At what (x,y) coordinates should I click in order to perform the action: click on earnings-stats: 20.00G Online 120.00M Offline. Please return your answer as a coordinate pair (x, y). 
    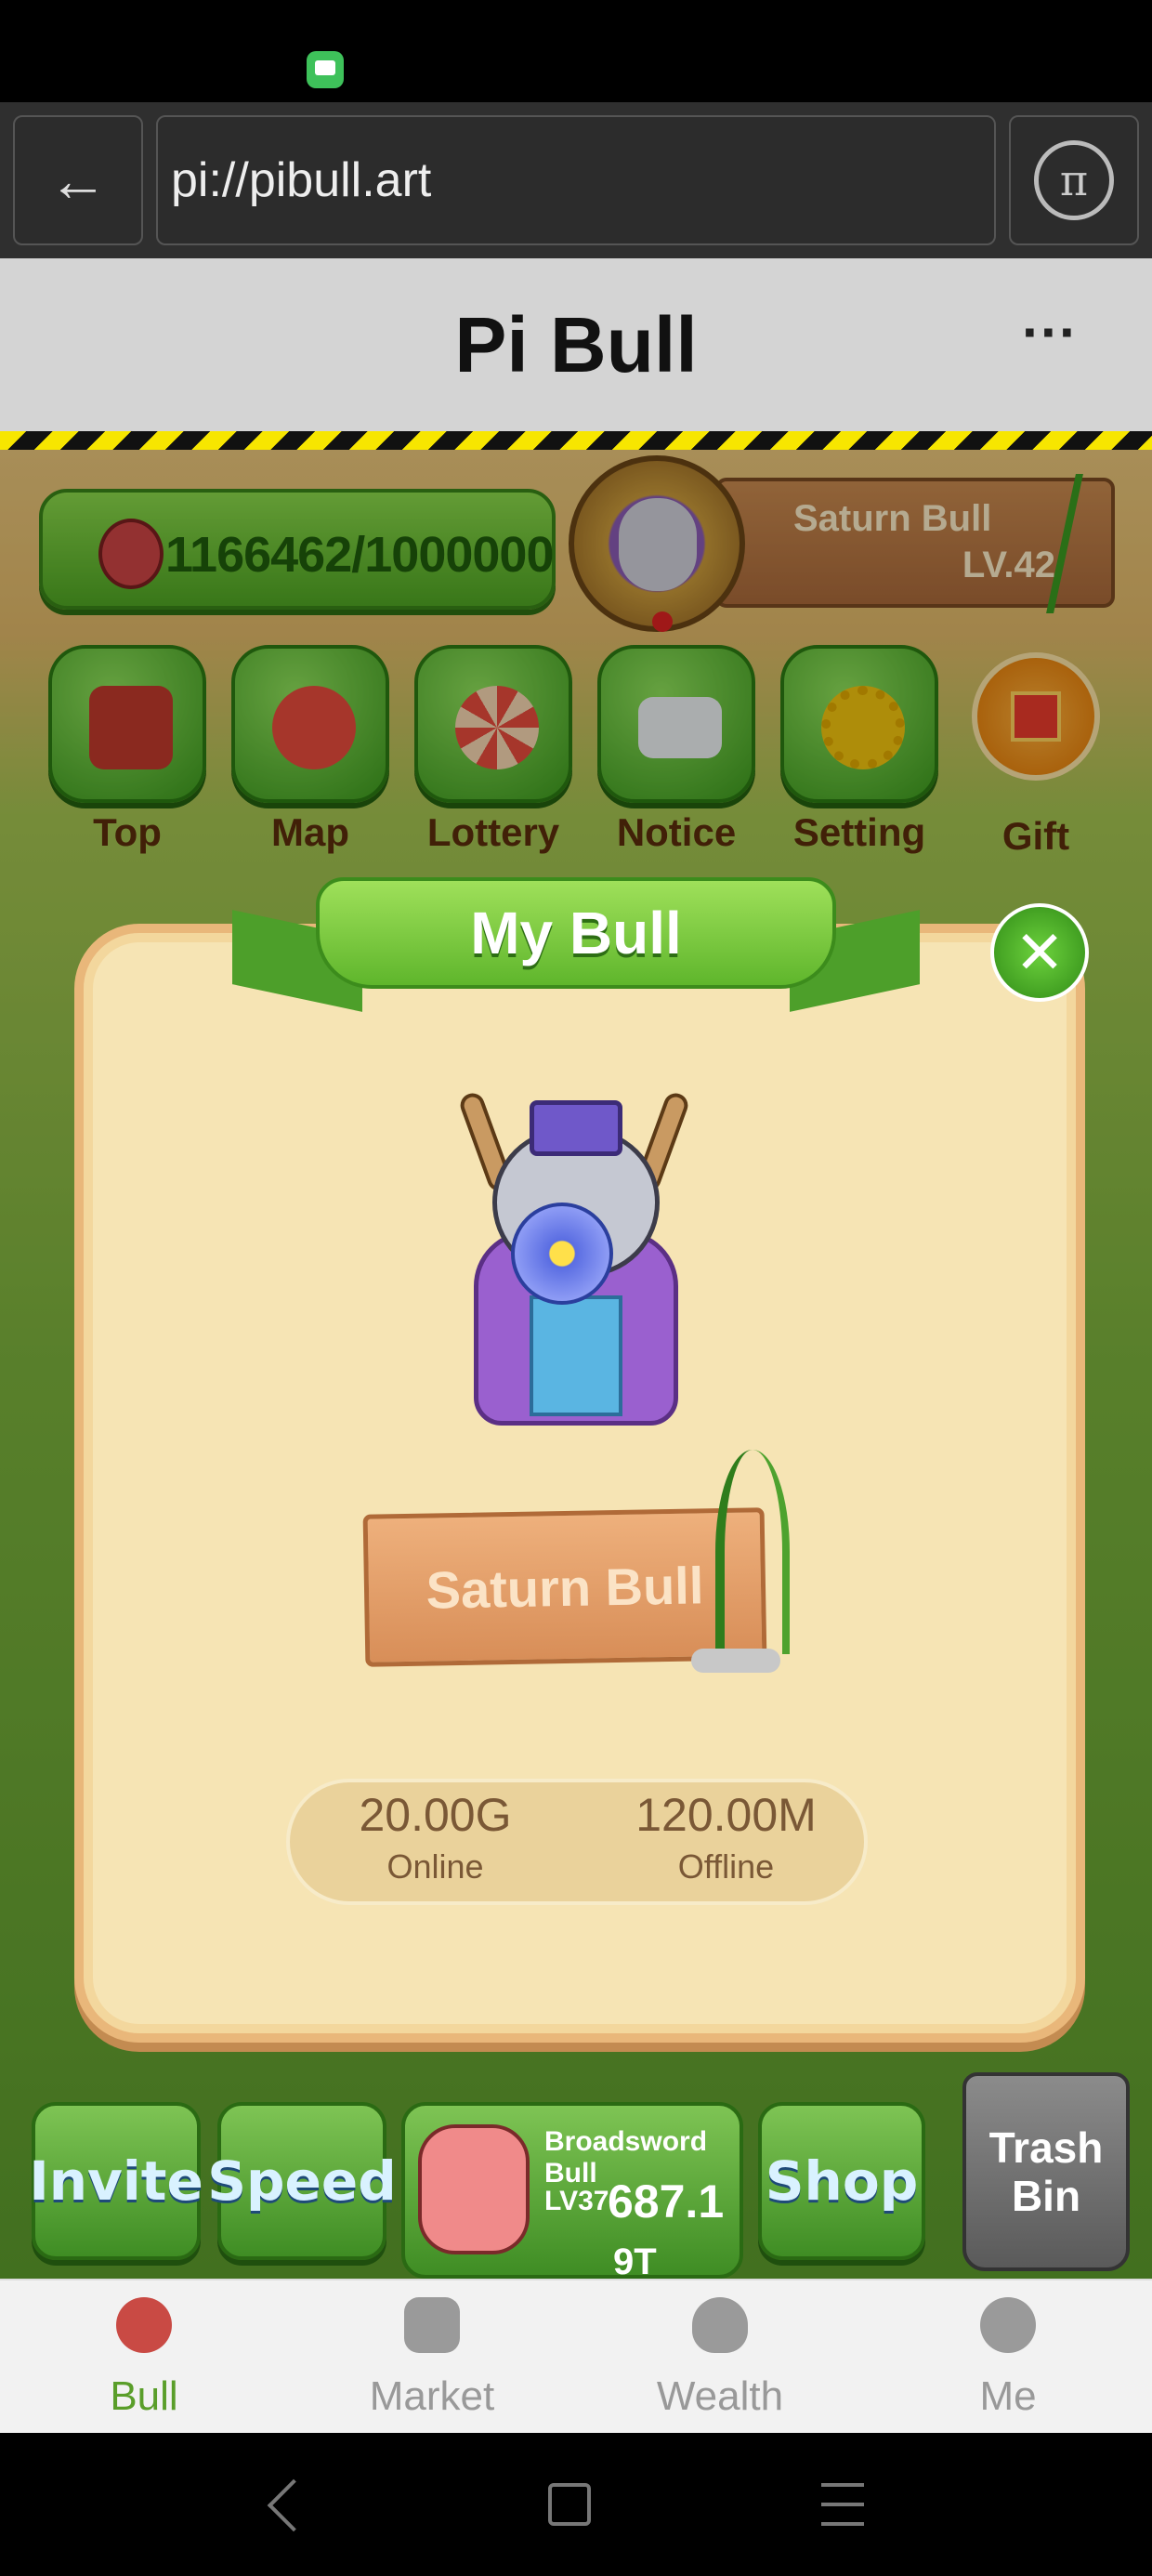
    Looking at the image, I should click on (577, 1842).